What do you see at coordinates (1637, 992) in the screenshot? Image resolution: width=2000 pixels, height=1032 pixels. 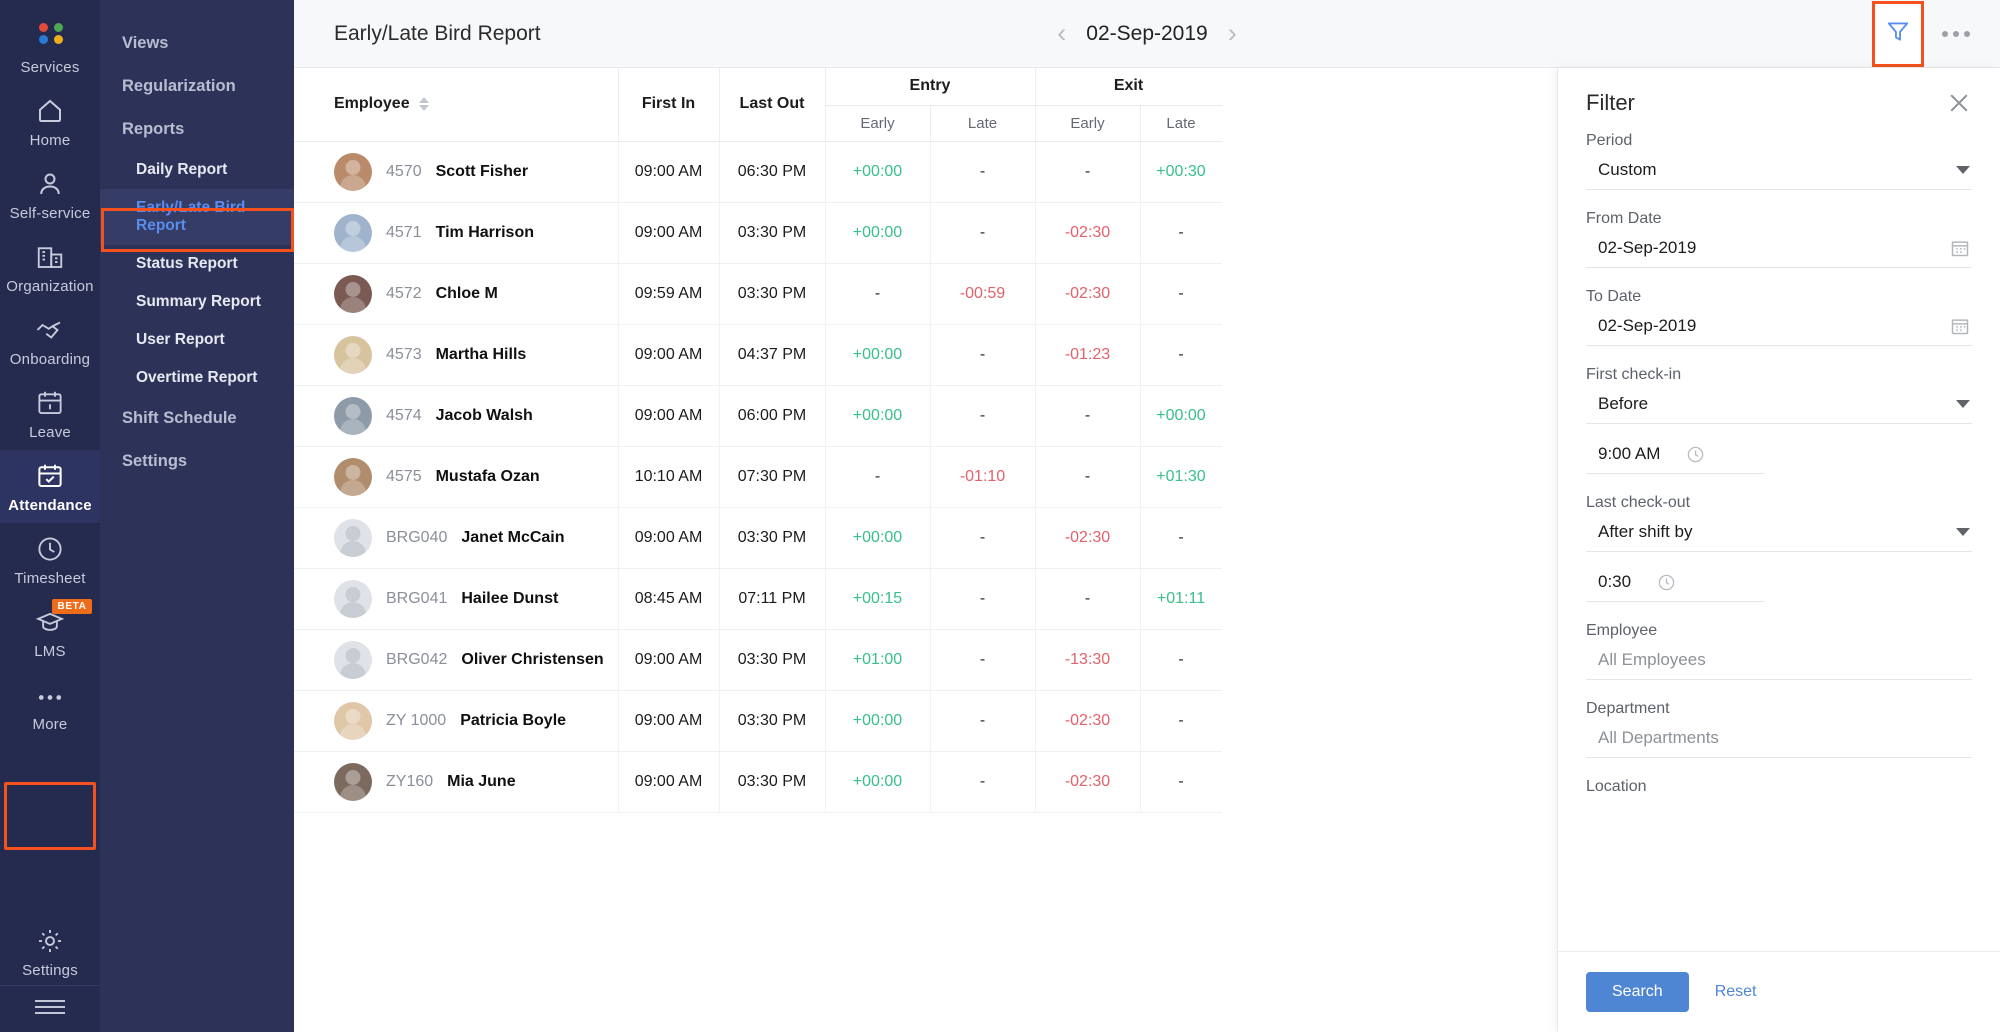 I see `search-button: Search` at bounding box center [1637, 992].